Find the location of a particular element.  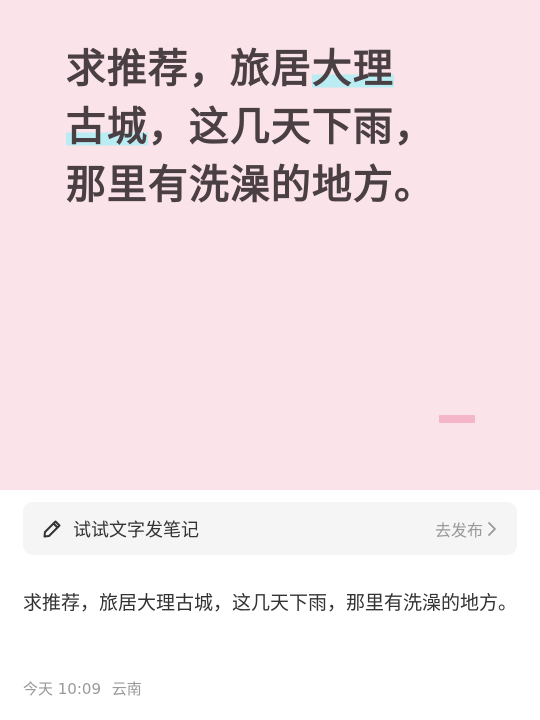

highlight-mark: 古城 is located at coordinates (107, 127).